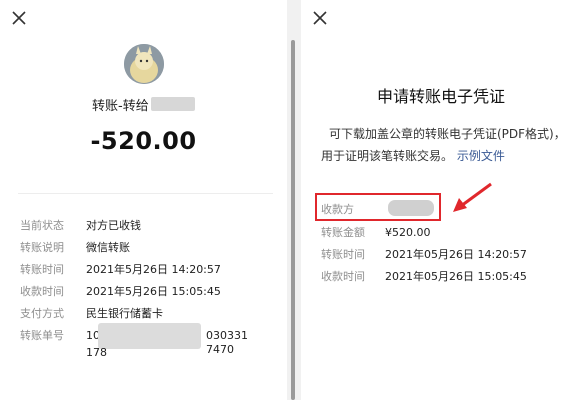  Describe the element at coordinates (42, 335) in the screenshot. I see `detail-label: 转账单号` at that location.